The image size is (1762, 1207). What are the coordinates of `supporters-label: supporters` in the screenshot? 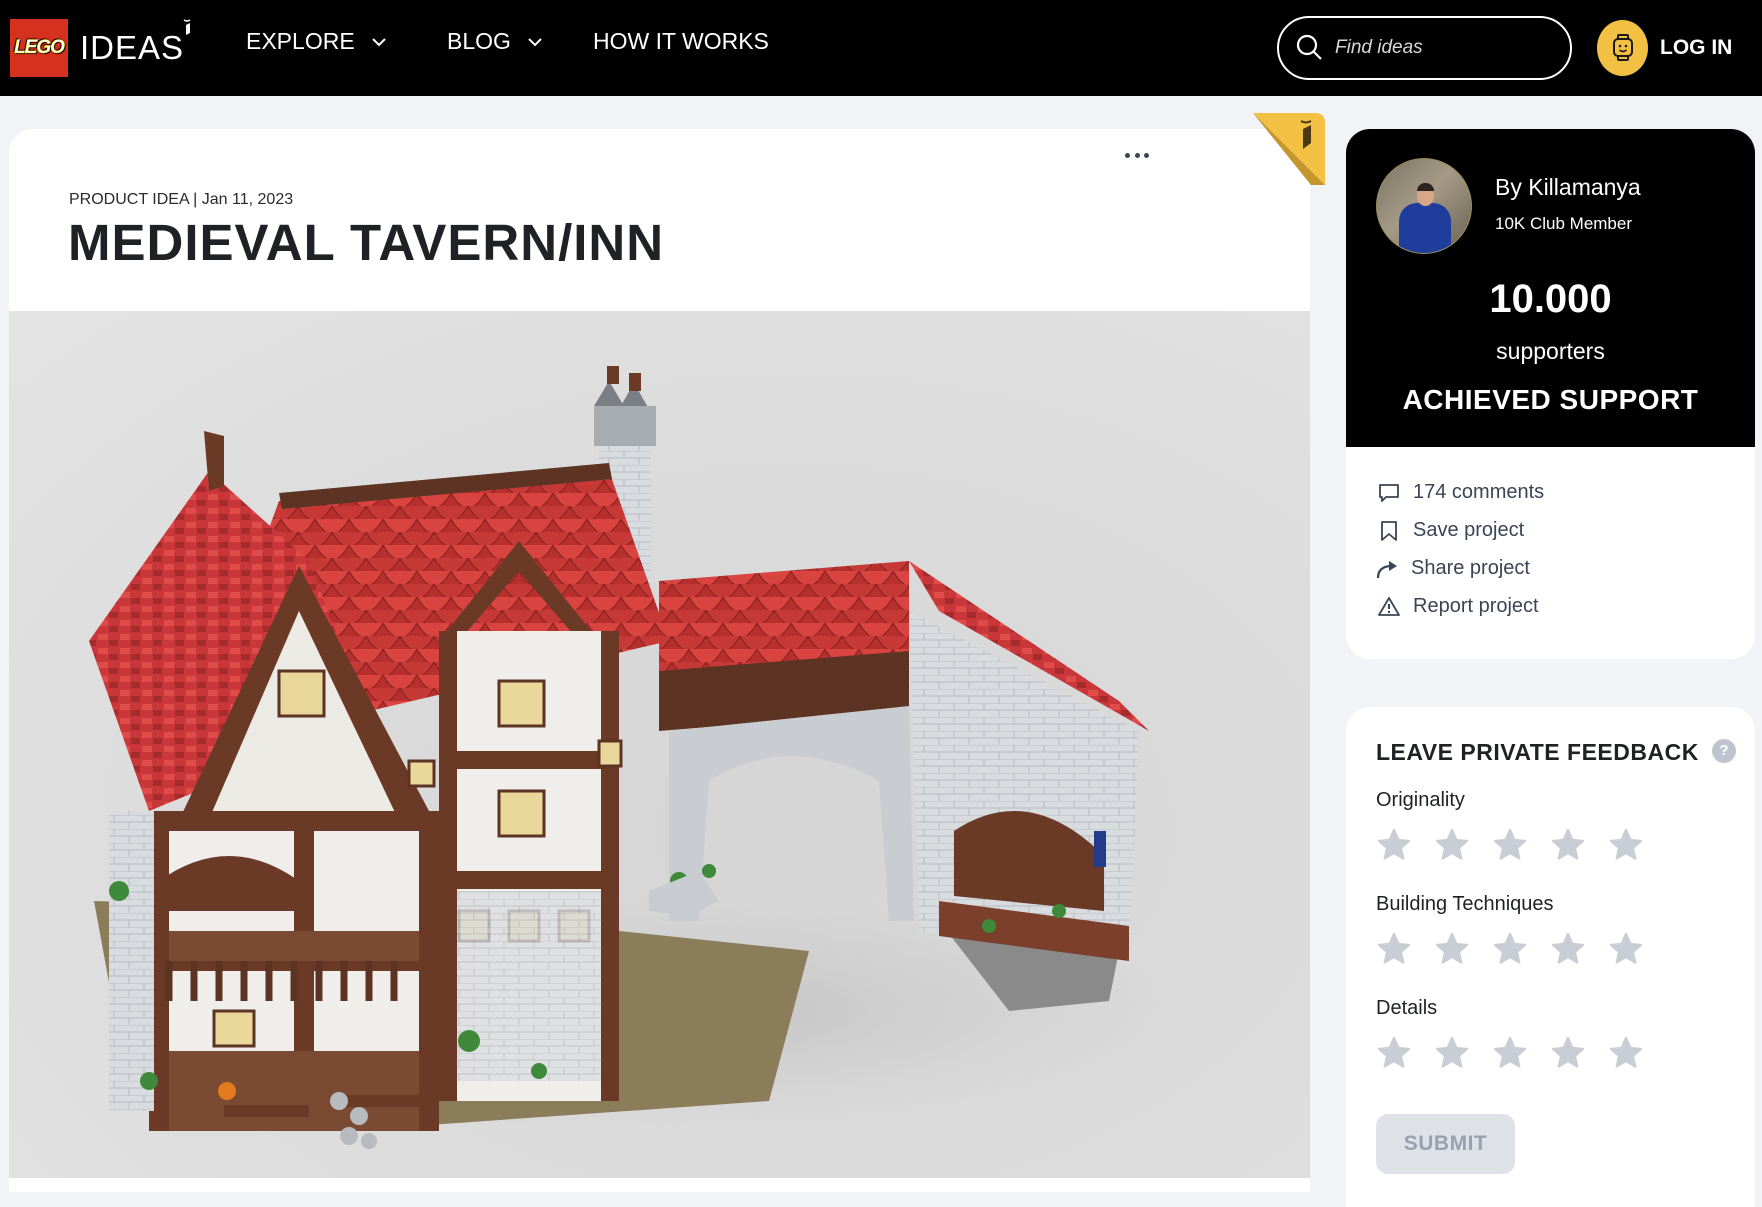 It's located at (1550, 351).